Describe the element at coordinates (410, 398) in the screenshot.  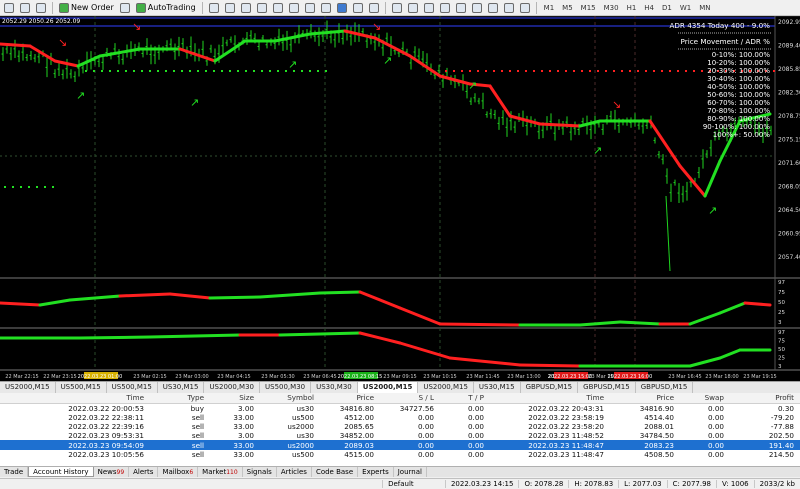
I see `column-header: S / L` at that location.